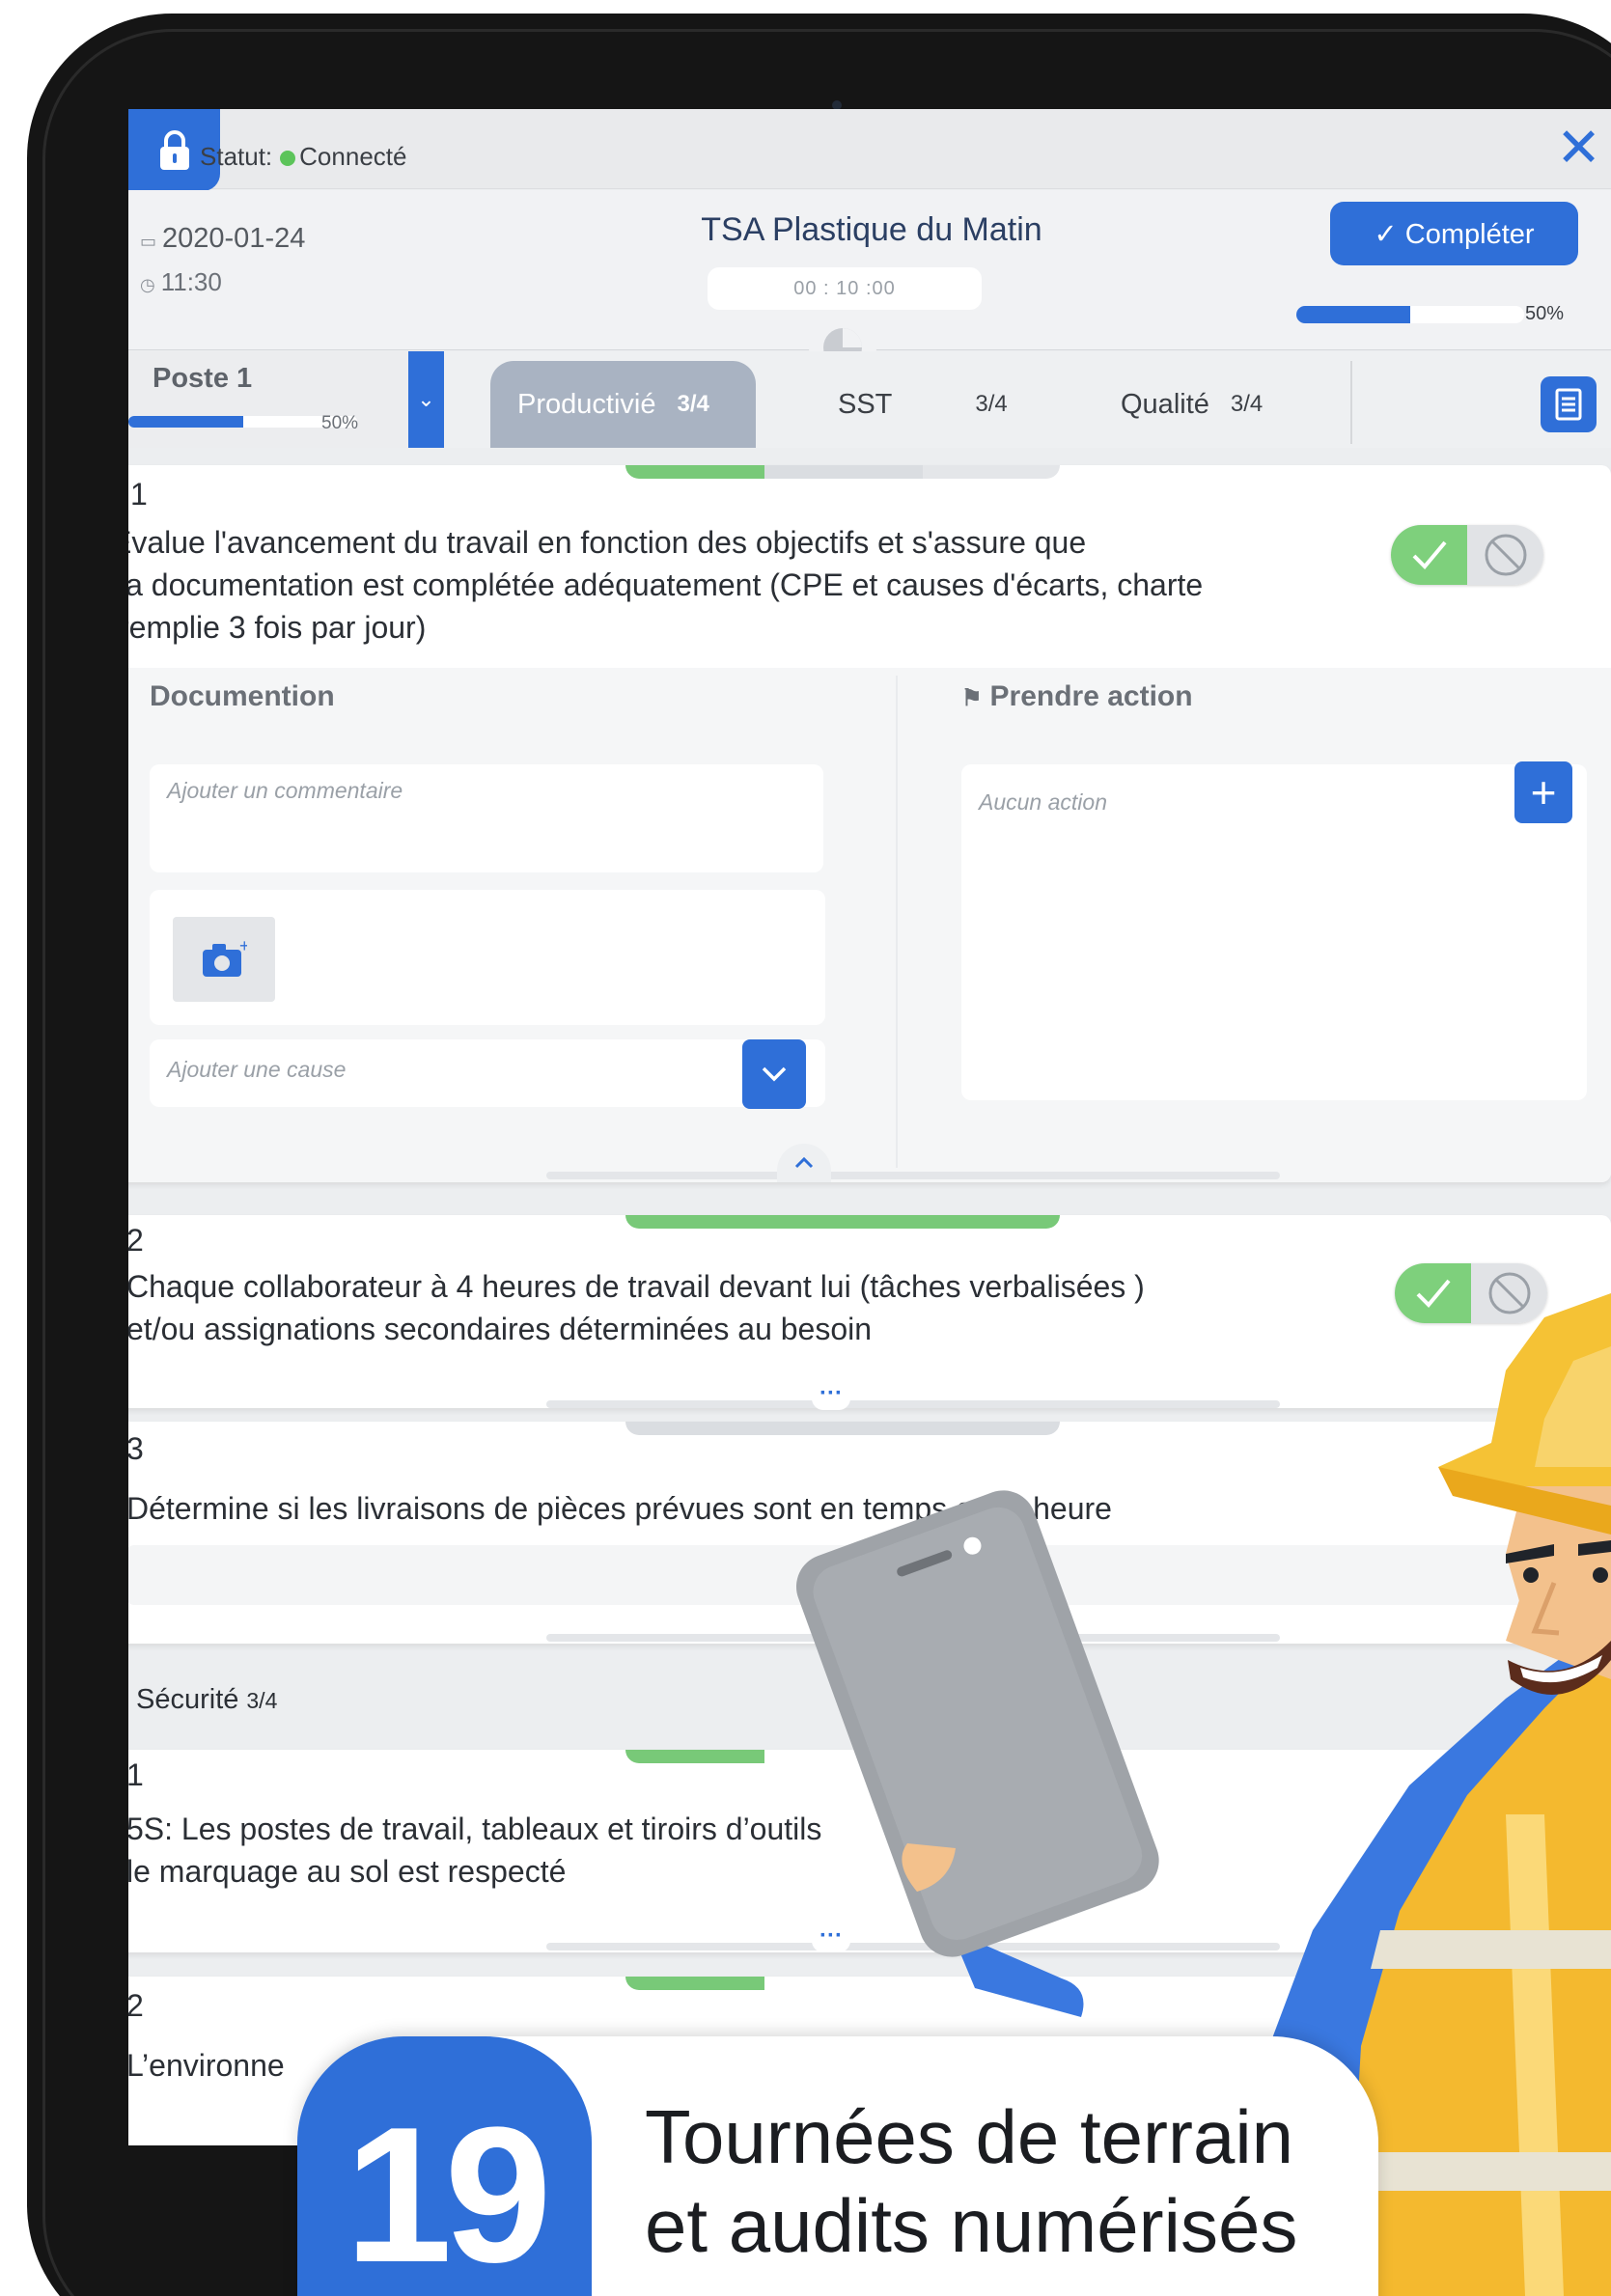 The height and width of the screenshot is (2296, 1611). What do you see at coordinates (347, 1871) in the screenshot?
I see `question-line: le marquage au sol est respecté` at bounding box center [347, 1871].